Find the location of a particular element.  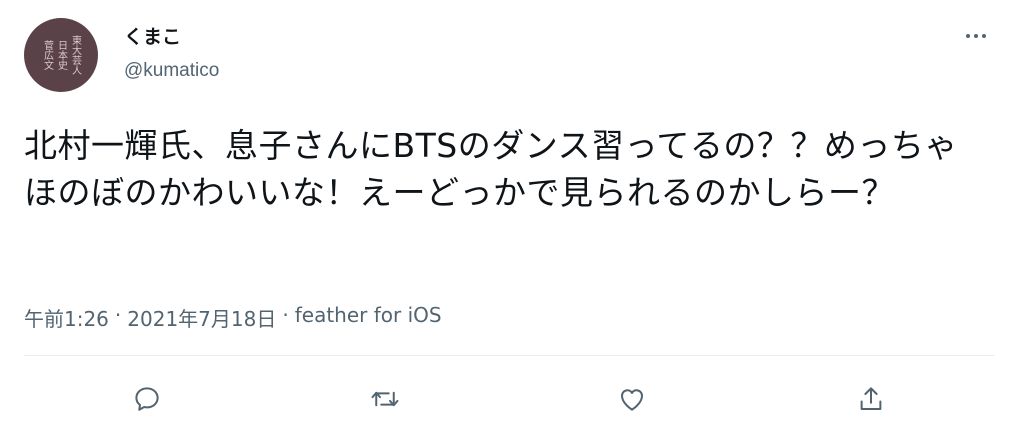

reply-icon is located at coordinates (147, 399).